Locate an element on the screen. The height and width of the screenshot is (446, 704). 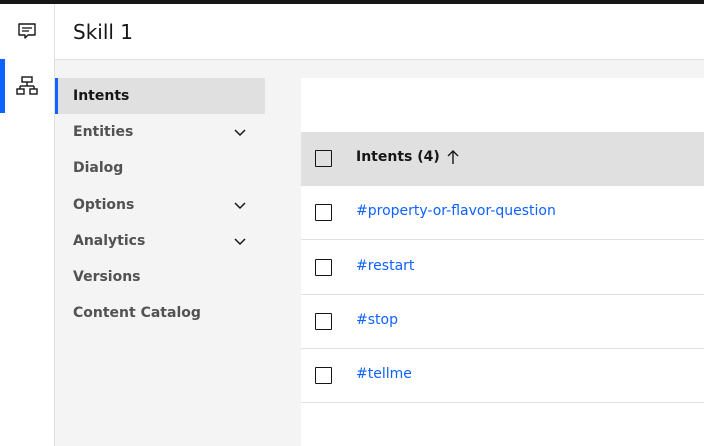
sidebar-item-label: Analytics is located at coordinates (109, 241).